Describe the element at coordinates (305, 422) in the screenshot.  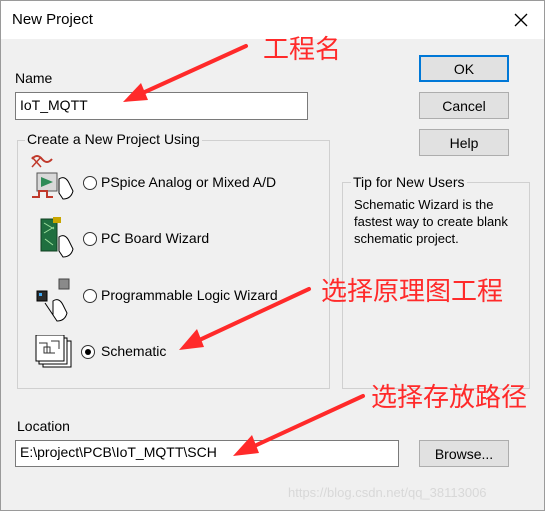
I see `arrow-to-location` at that location.